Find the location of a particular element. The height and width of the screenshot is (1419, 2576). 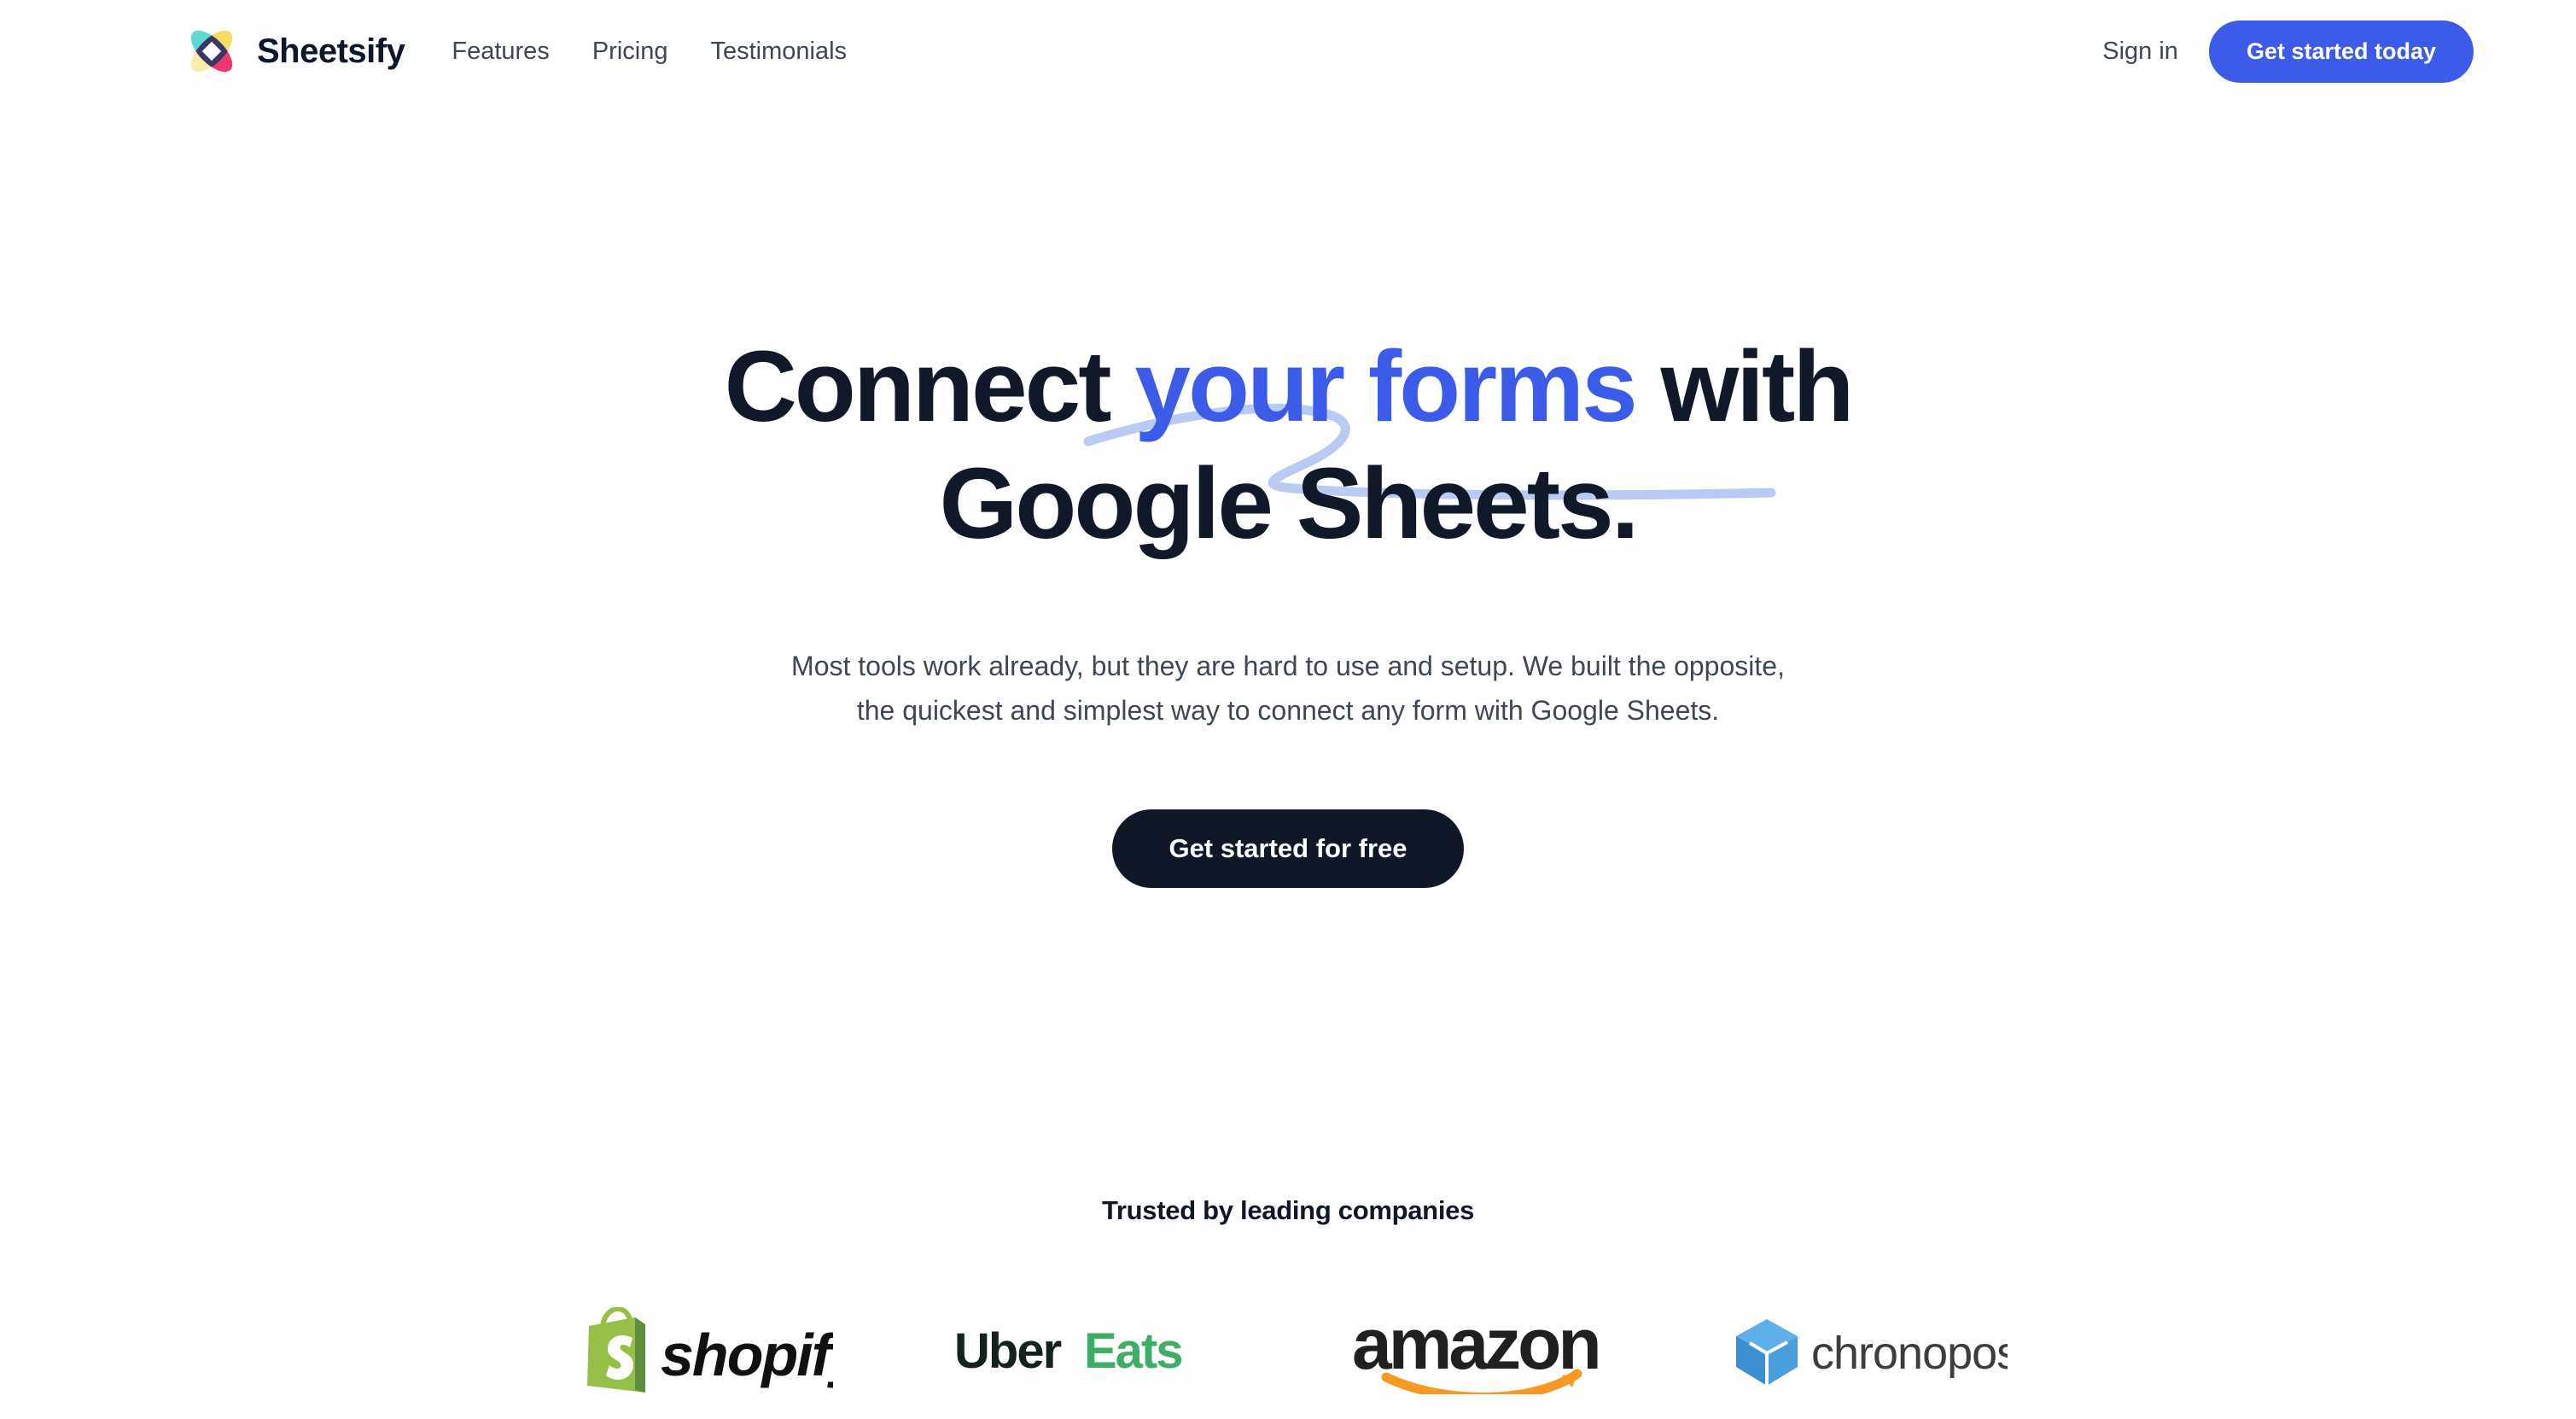

logo-ubereats: Uber Eats is located at coordinates (1090, 1352).